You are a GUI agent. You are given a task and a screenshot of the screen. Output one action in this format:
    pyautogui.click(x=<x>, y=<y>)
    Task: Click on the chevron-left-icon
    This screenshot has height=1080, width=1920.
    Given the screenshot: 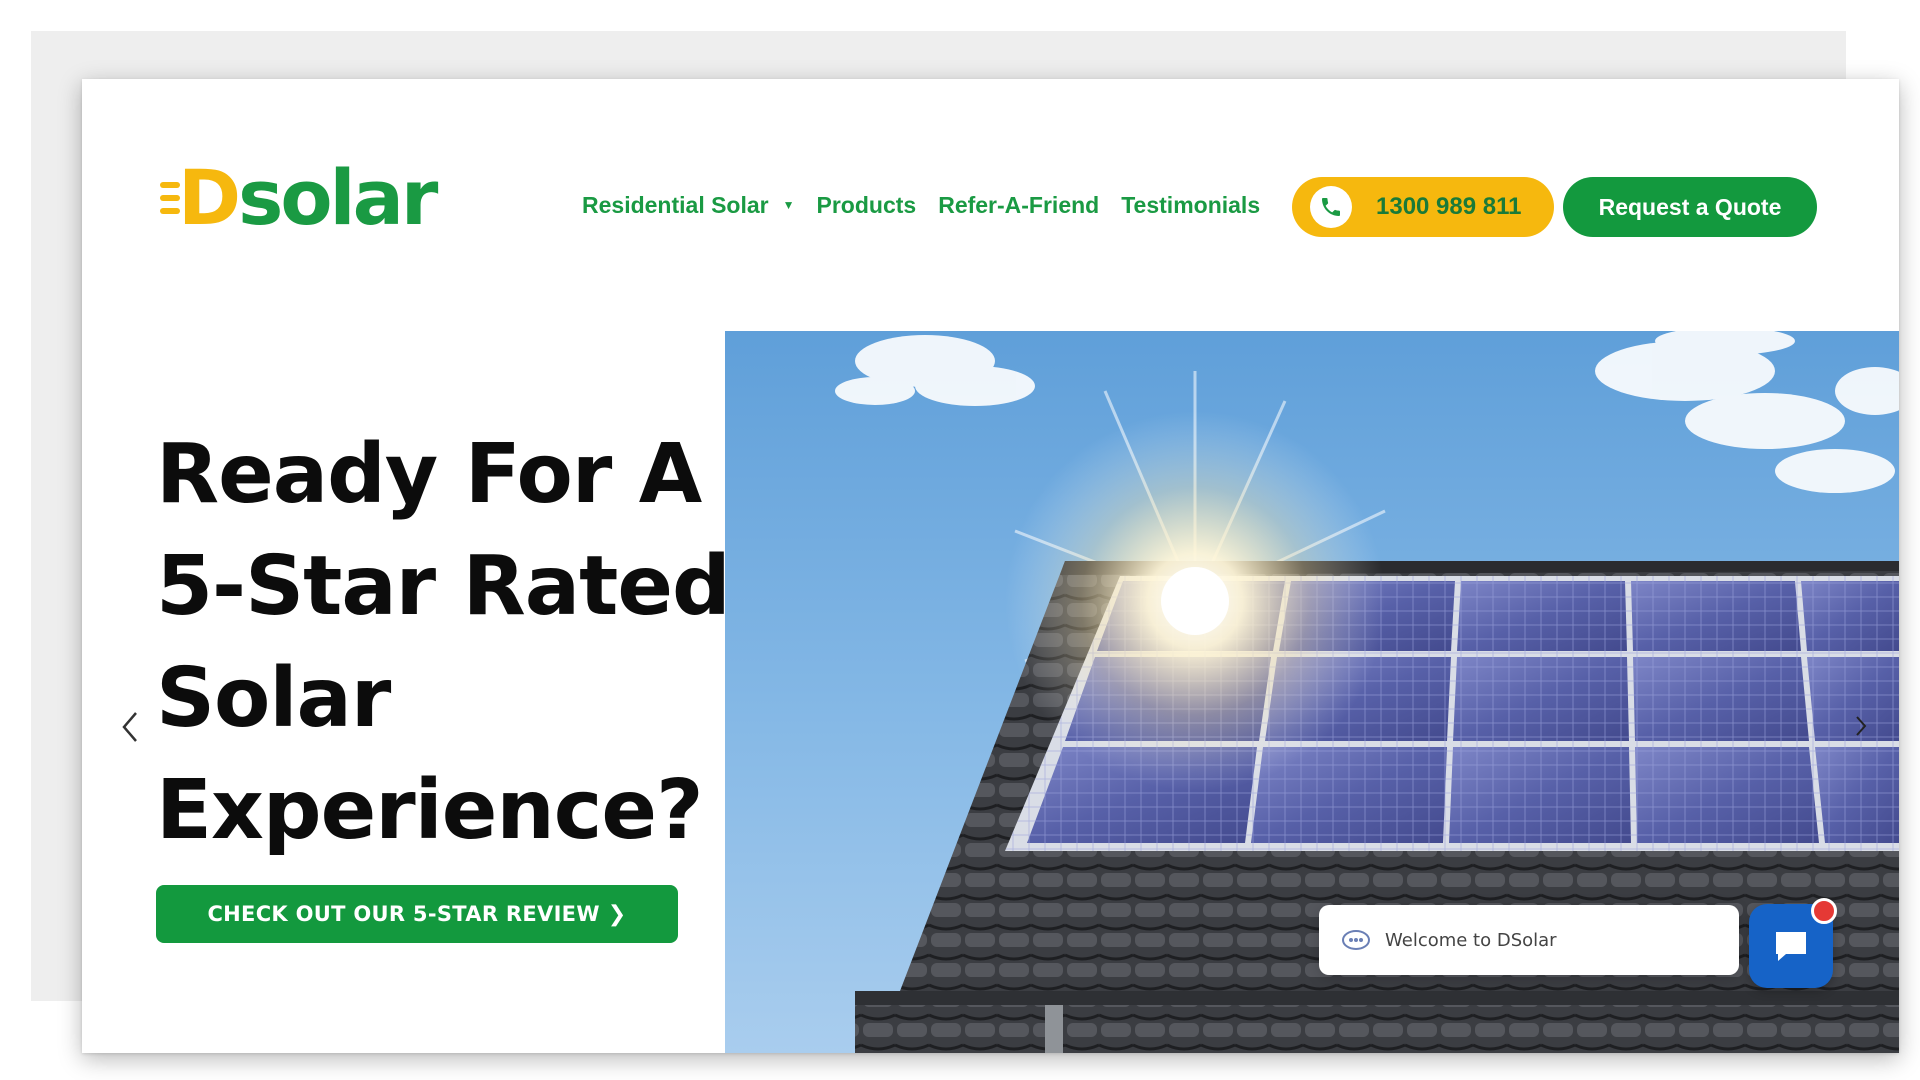 What is the action you would take?
    pyautogui.click(x=130, y=727)
    